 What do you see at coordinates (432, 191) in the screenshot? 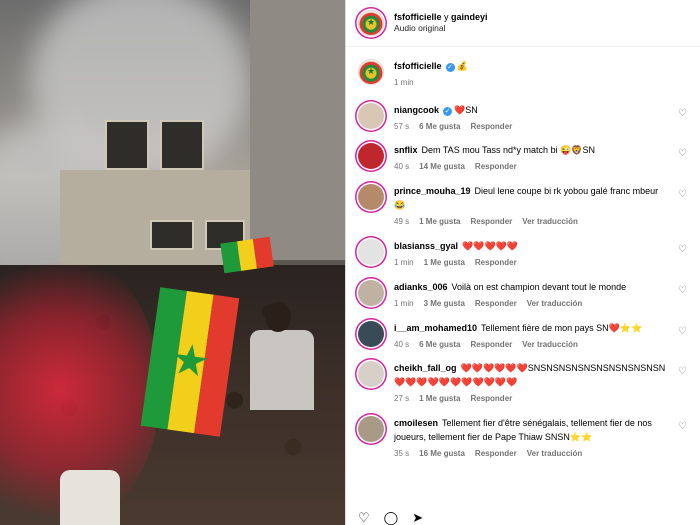
I see `comment-username: prince_mouha_19` at bounding box center [432, 191].